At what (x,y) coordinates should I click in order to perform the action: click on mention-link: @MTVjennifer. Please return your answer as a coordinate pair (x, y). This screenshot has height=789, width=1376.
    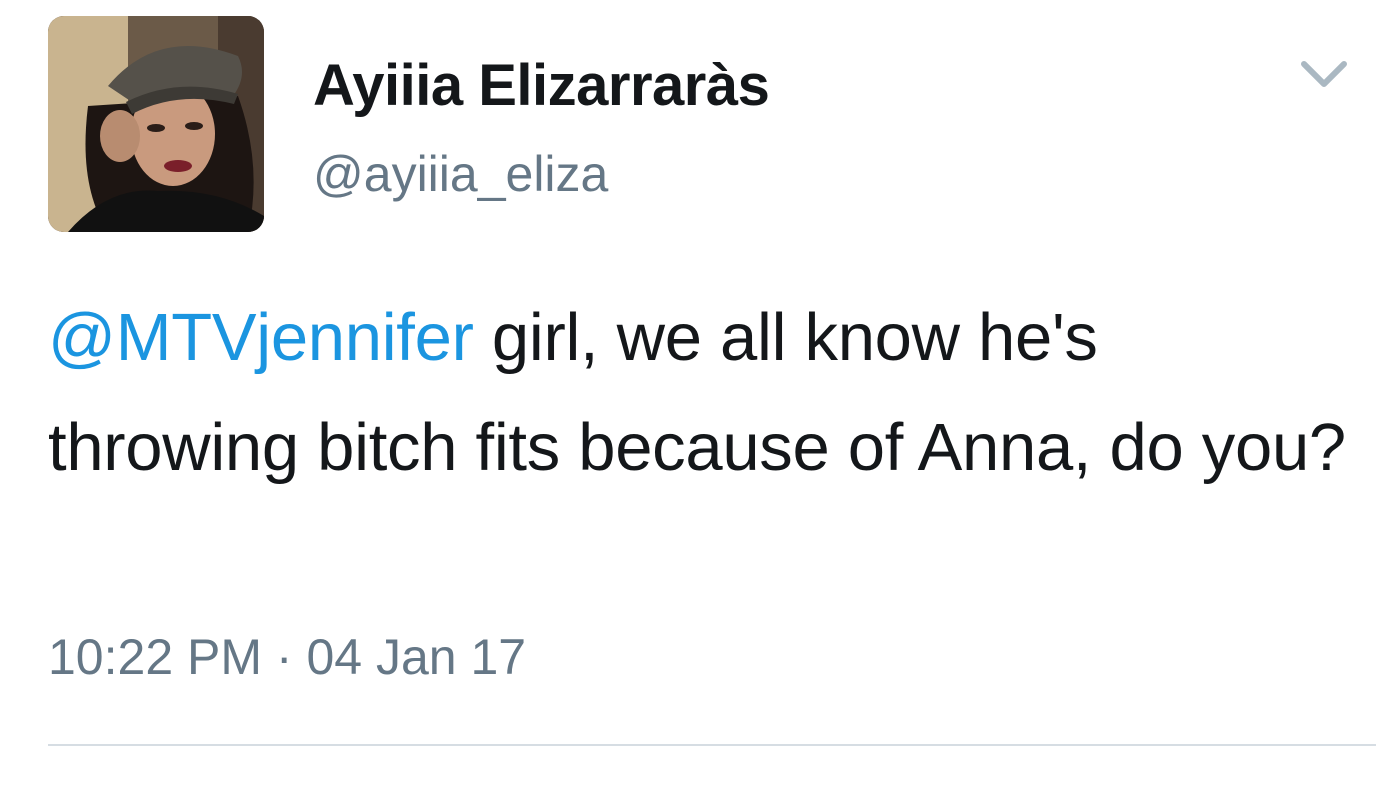
    Looking at the image, I should click on (261, 337).